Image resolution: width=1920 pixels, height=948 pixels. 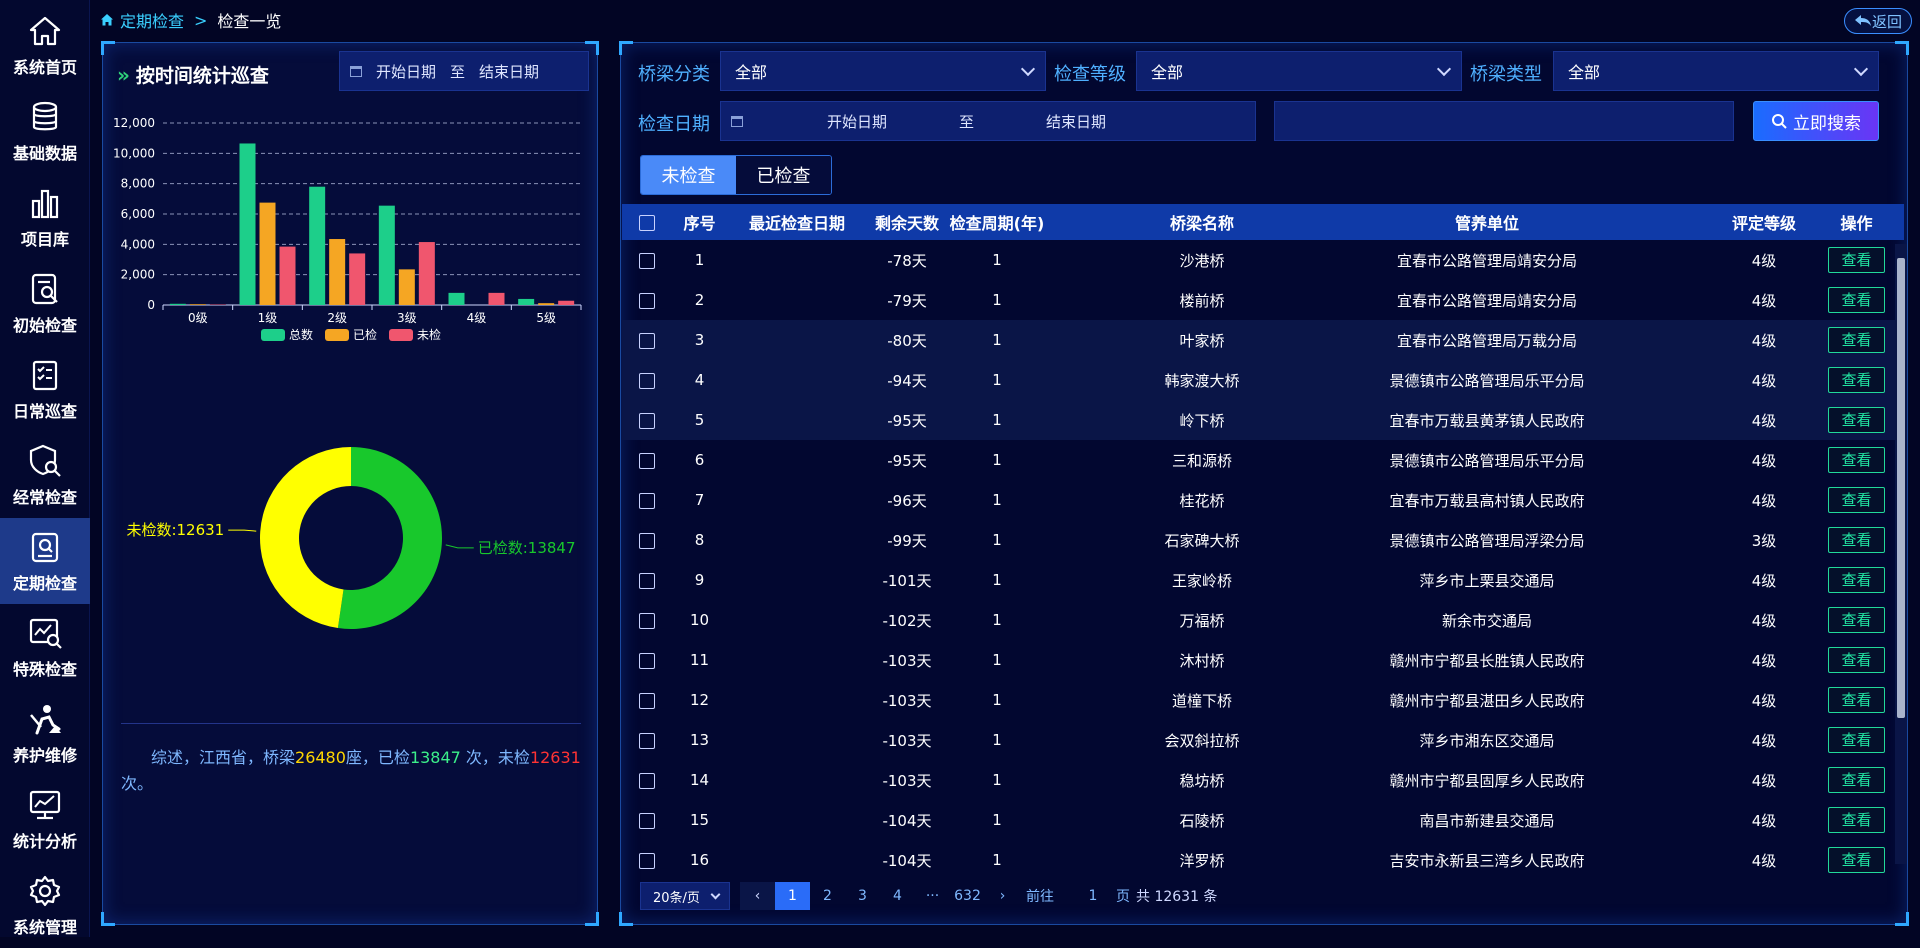 I want to click on sidebar-item-5: 经常检查, so click(x=45, y=475).